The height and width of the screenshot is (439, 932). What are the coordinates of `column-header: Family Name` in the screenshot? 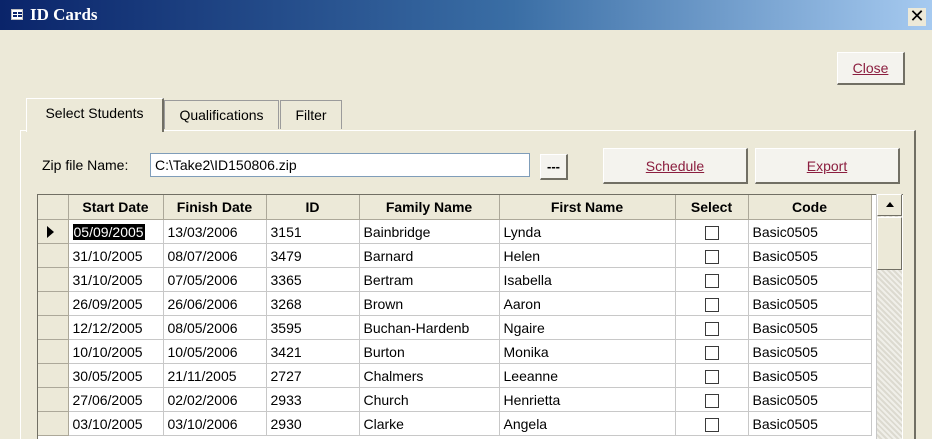 It's located at (429, 207).